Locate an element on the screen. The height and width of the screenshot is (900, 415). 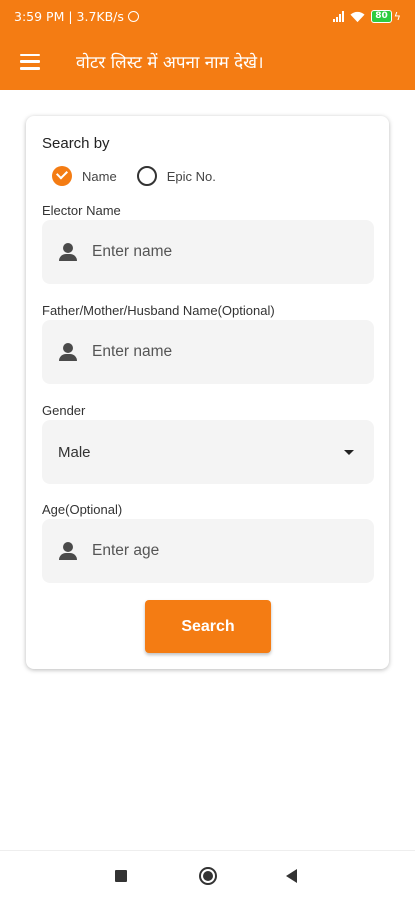
gender-select: Male is located at coordinates (208, 452).